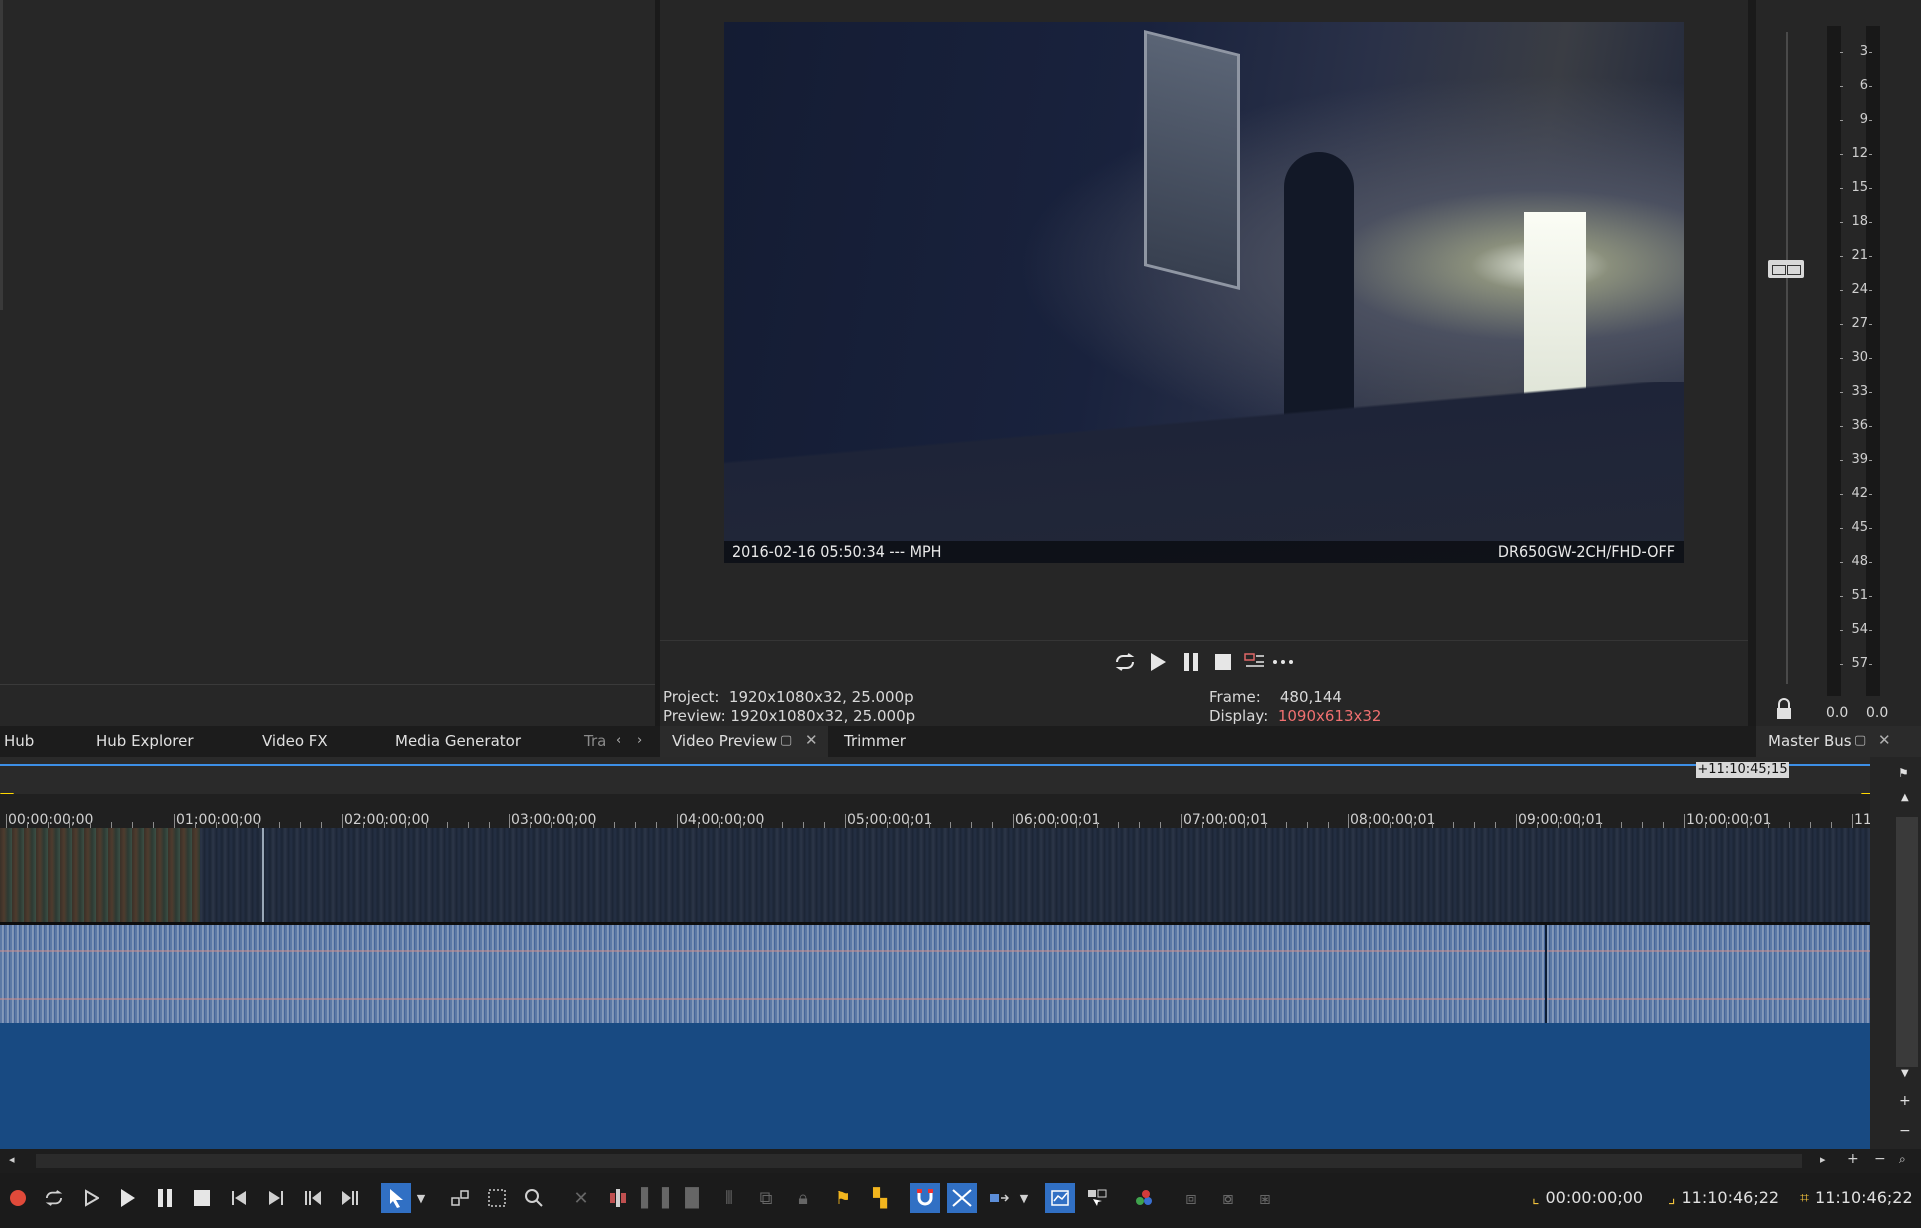  Describe the element at coordinates (935, 765) in the screenshot. I see `loop-region-bar` at that location.